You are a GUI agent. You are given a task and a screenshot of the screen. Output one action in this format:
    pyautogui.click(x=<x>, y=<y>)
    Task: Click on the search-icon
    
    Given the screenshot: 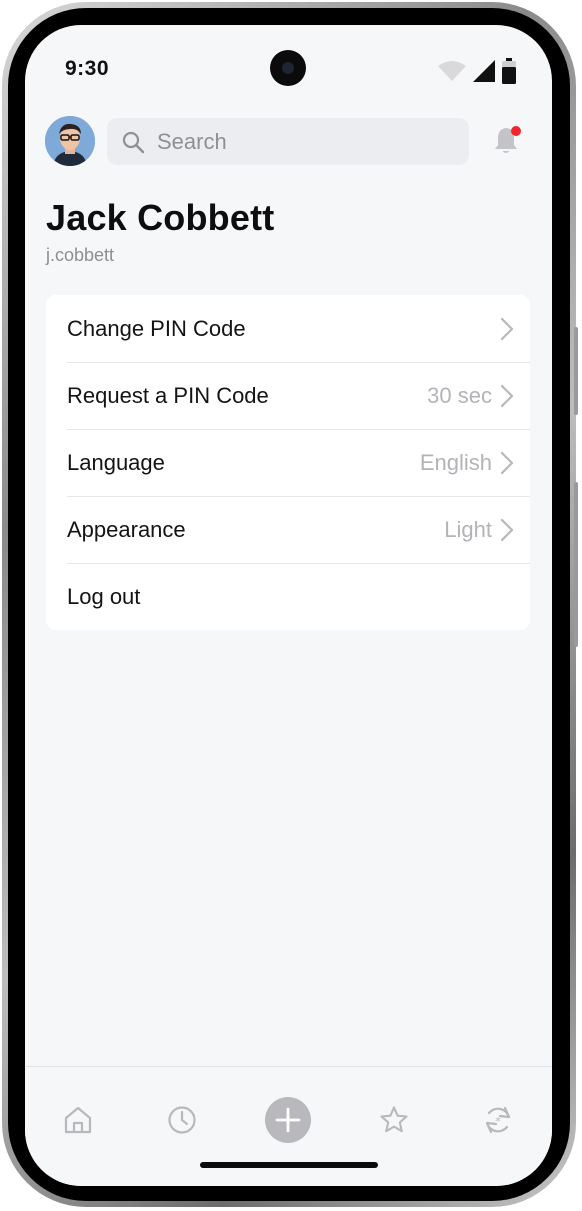 What is the action you would take?
    pyautogui.click(x=133, y=142)
    